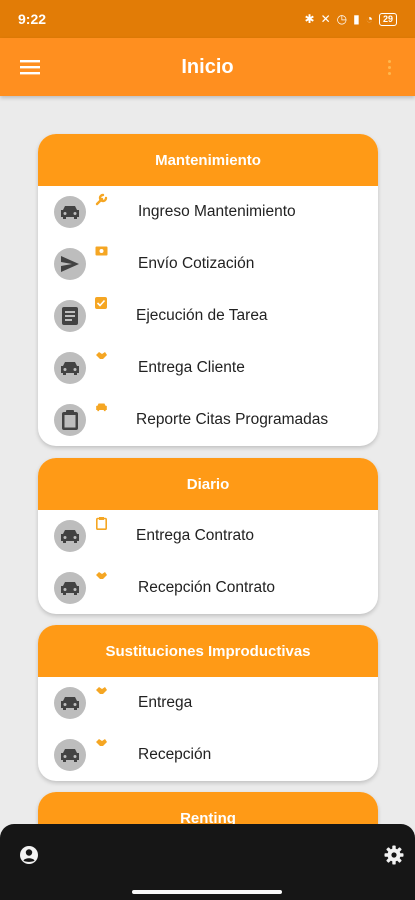 The width and height of the screenshot is (415, 900). I want to click on more-vert-icon, so click(389, 67).